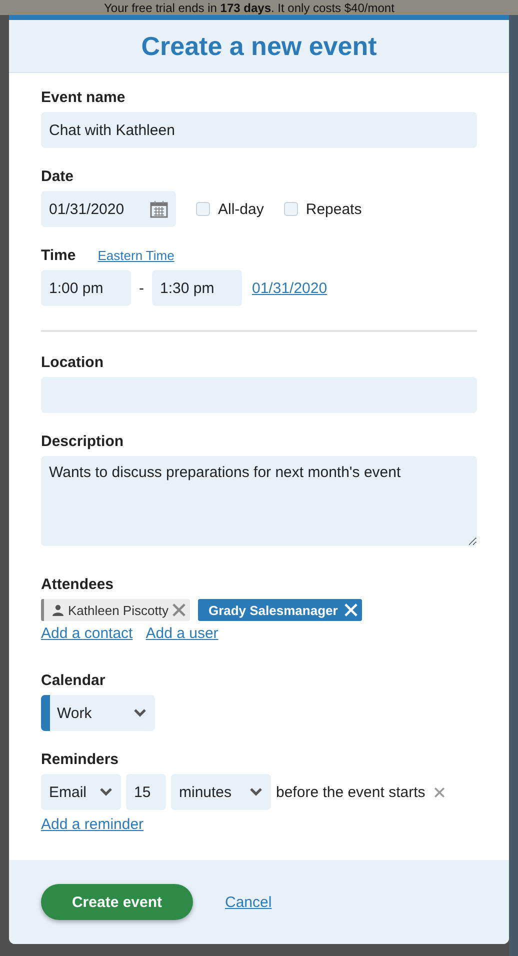  I want to click on field-label: Description, so click(83, 441).